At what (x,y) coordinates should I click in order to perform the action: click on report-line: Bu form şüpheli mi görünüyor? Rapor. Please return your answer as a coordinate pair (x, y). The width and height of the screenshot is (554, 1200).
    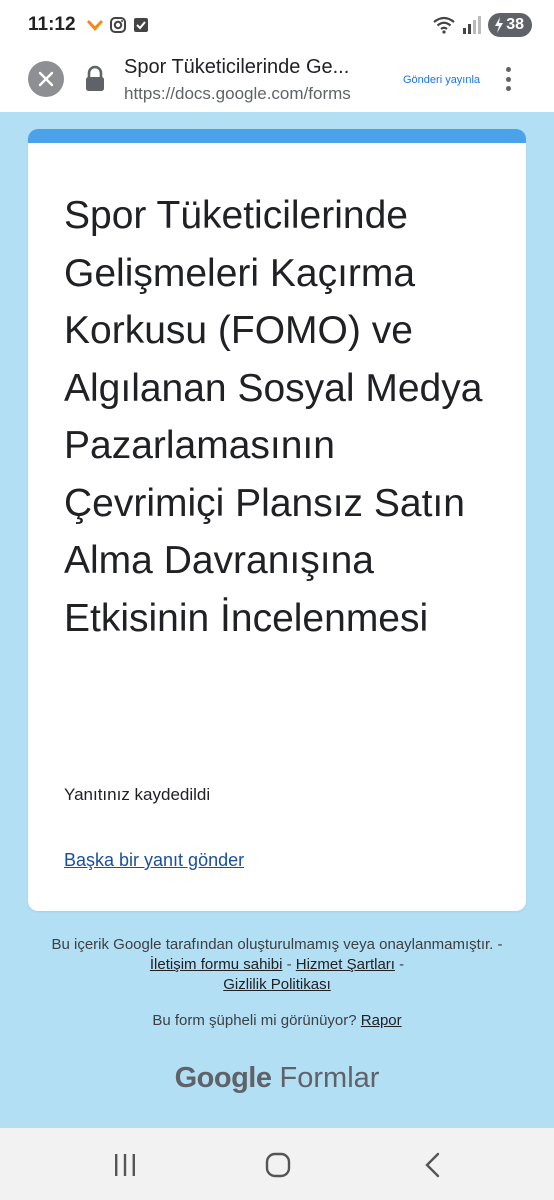
    Looking at the image, I should click on (277, 1020).